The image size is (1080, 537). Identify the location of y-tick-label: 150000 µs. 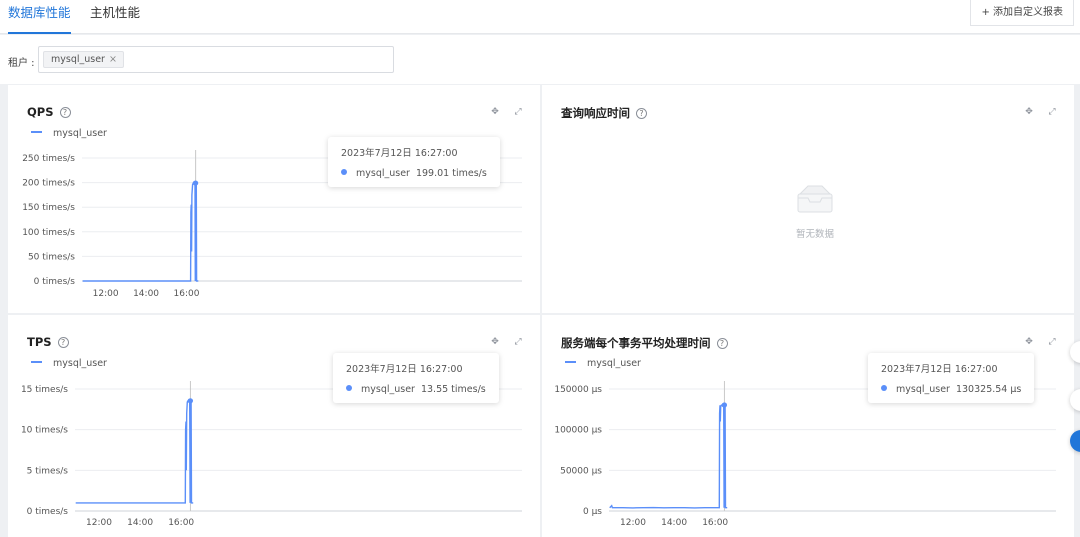
(578, 390).